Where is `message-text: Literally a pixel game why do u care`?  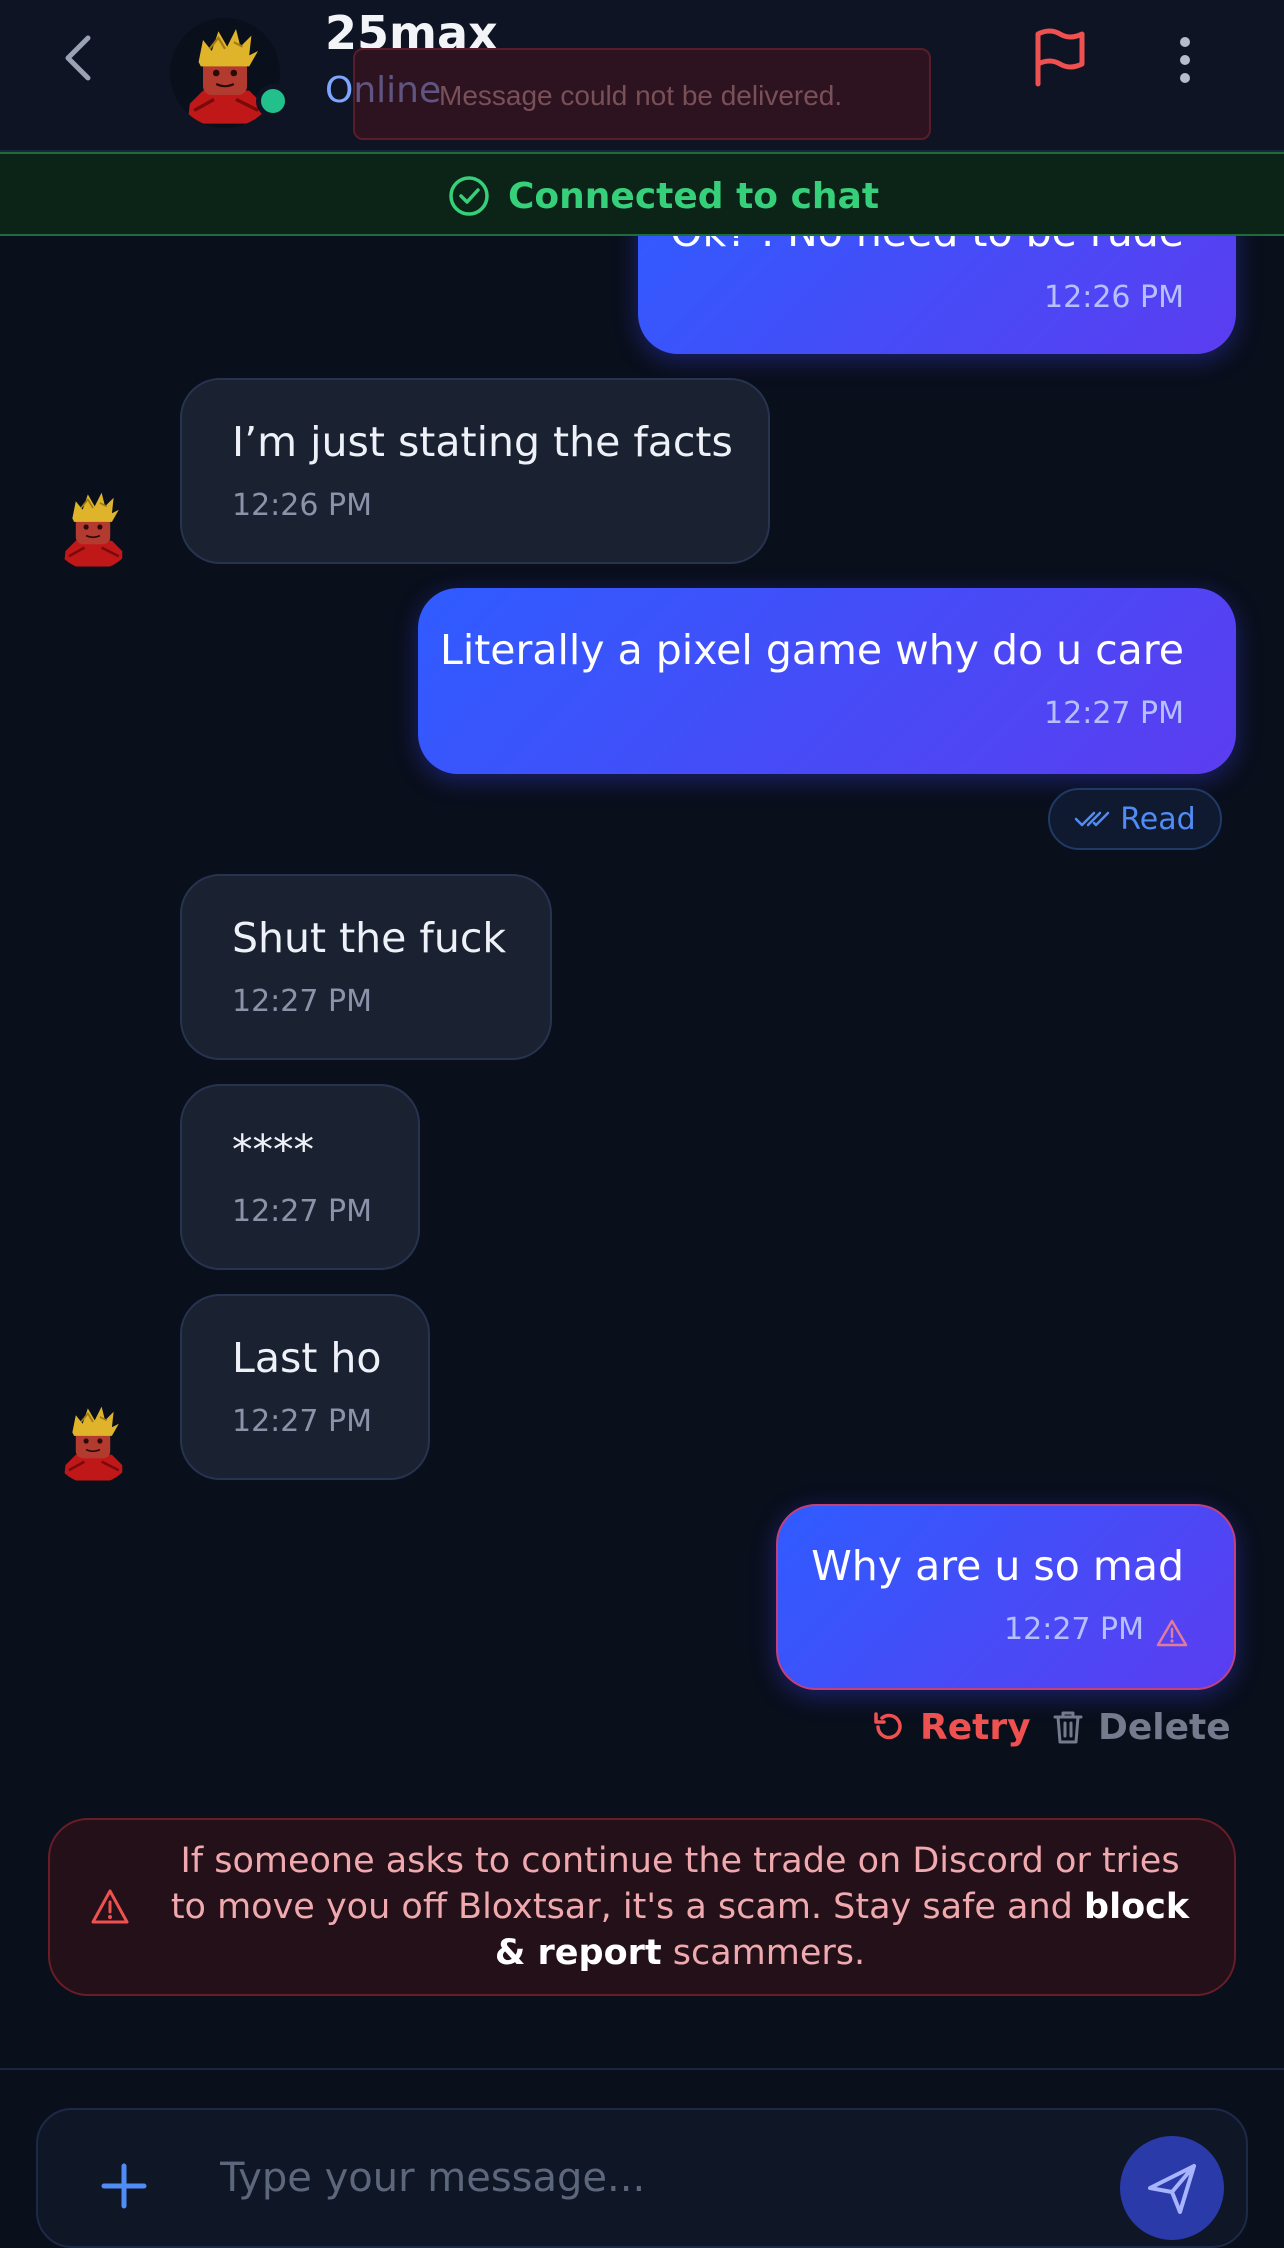 message-text: Literally a pixel game why do u care is located at coordinates (812, 650).